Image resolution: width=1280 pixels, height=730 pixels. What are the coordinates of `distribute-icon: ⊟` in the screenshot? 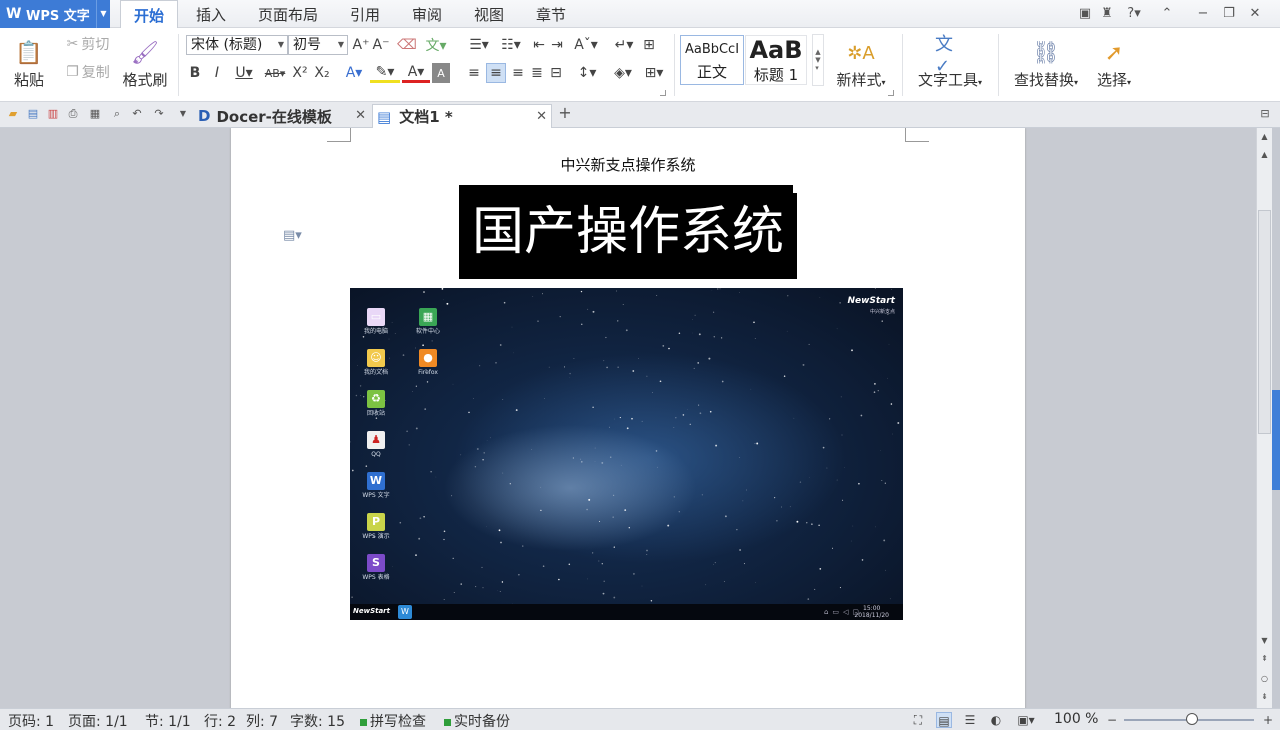 It's located at (556, 73).